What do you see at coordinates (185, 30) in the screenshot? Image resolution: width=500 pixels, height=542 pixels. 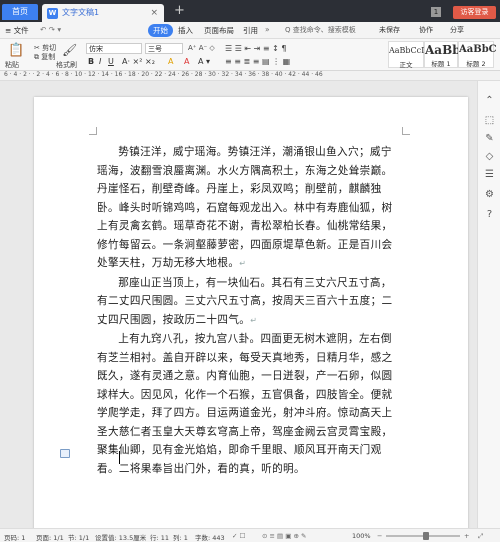 I see `menu-tab-insert: 插入` at bounding box center [185, 30].